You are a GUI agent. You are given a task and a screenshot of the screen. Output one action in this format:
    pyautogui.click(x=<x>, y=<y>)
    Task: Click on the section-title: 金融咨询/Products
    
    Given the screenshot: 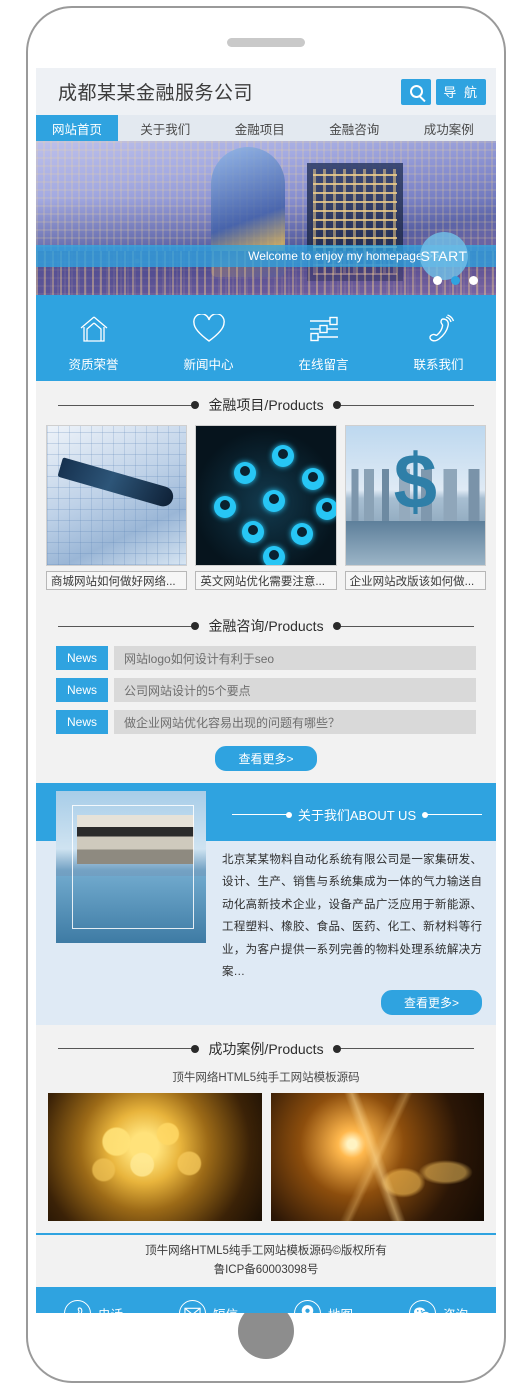 What is the action you would take?
    pyautogui.click(x=266, y=626)
    